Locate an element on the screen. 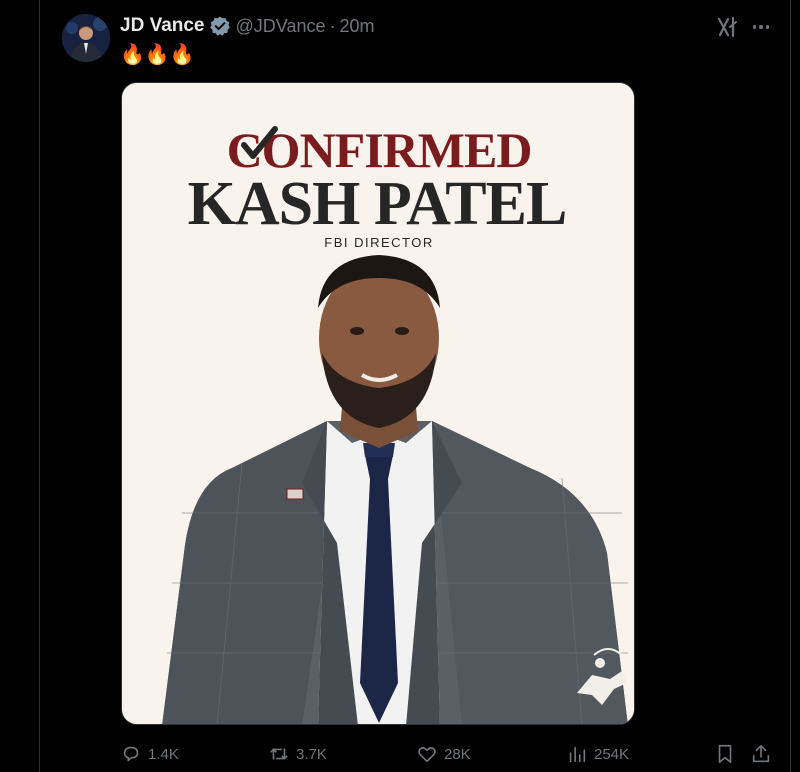  repost-icon is located at coordinates (279, 754).